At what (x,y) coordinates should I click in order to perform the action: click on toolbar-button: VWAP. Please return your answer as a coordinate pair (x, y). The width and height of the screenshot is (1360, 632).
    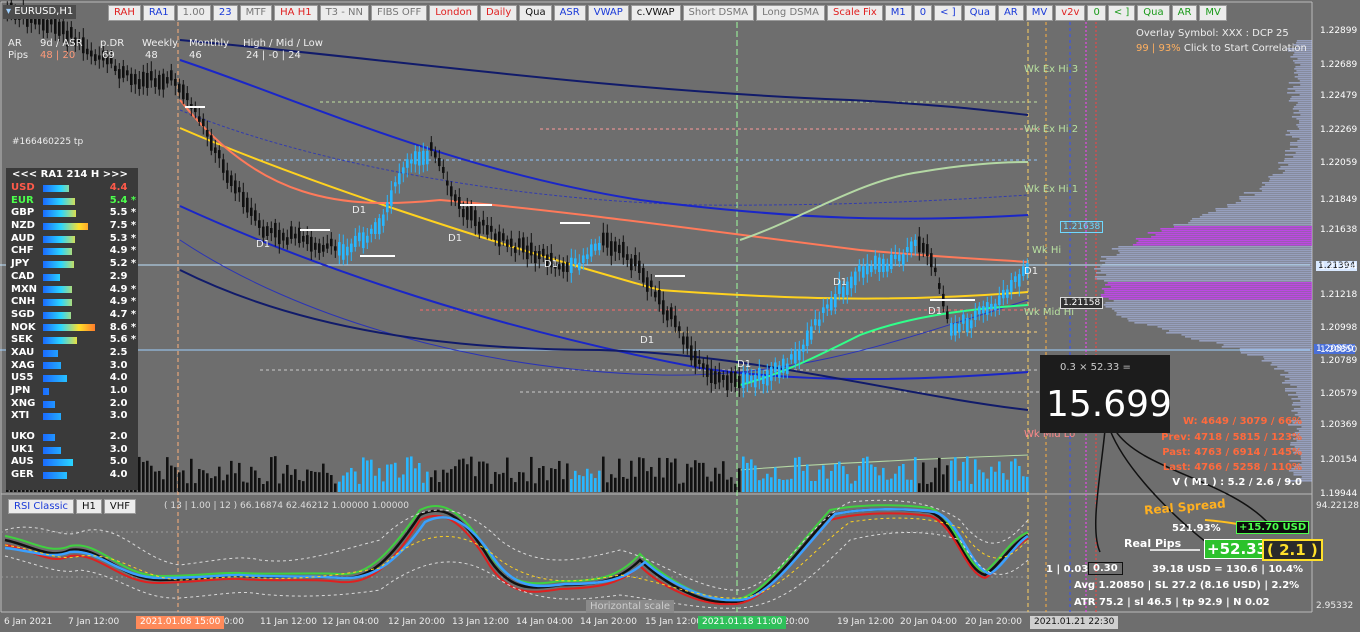
    Looking at the image, I should click on (608, 13).